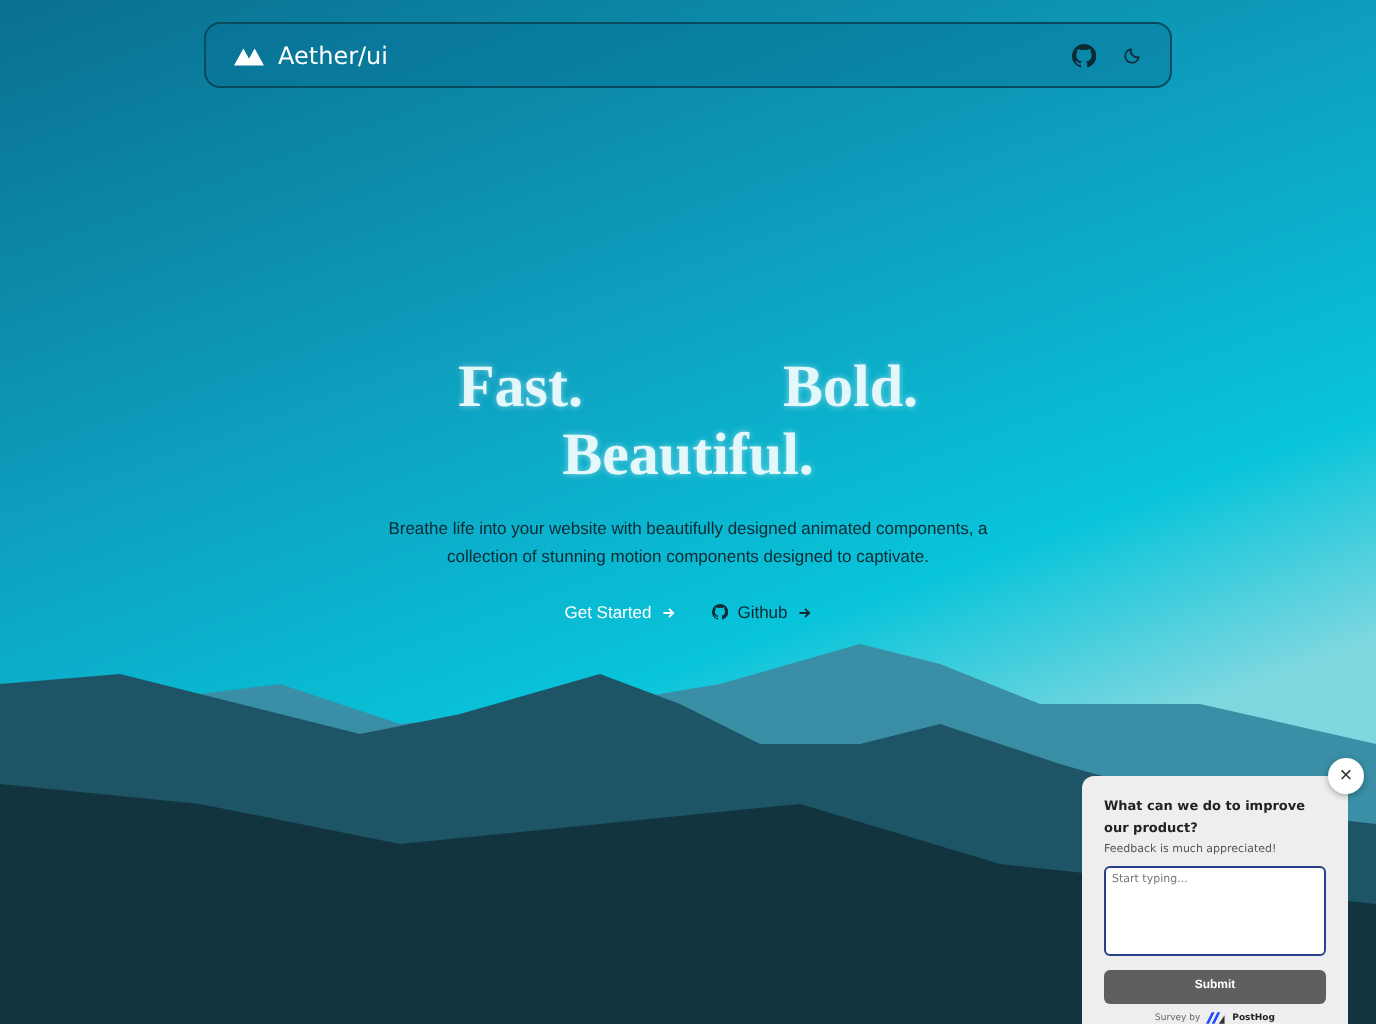  What do you see at coordinates (688, 543) in the screenshot?
I see `hero-tagline: Breathe life into your website with beautifully designed animated components, a collection of stunning motion components designed to captivate.` at bounding box center [688, 543].